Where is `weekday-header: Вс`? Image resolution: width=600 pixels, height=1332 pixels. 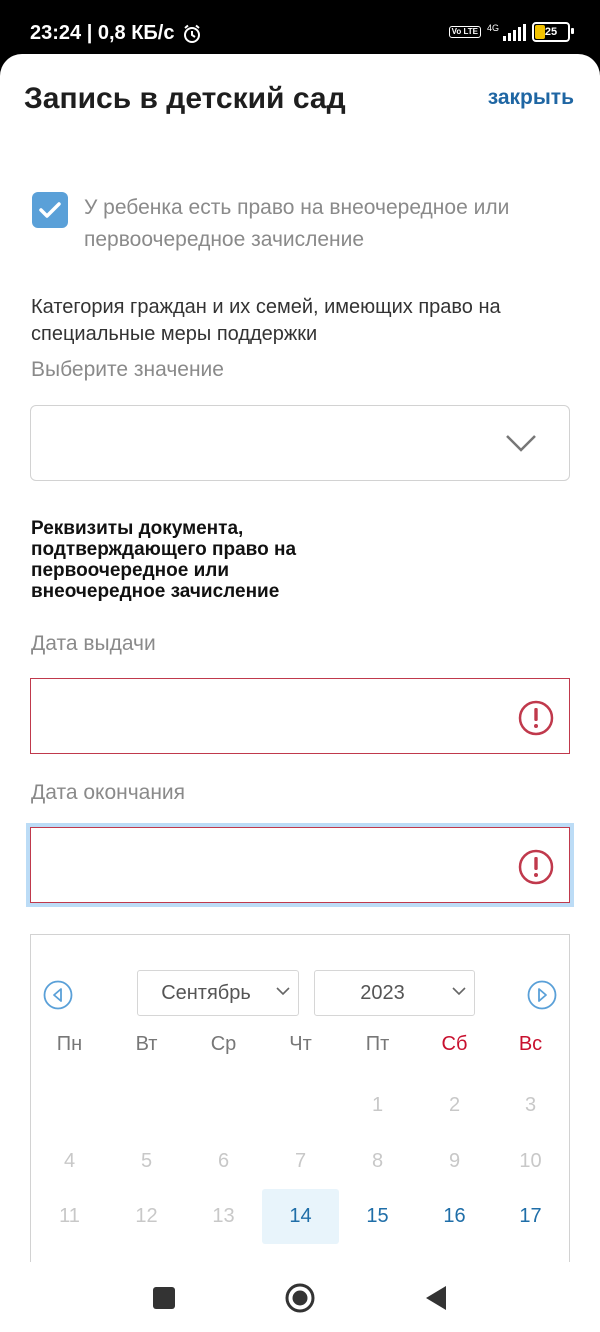 weekday-header: Вс is located at coordinates (530, 1044).